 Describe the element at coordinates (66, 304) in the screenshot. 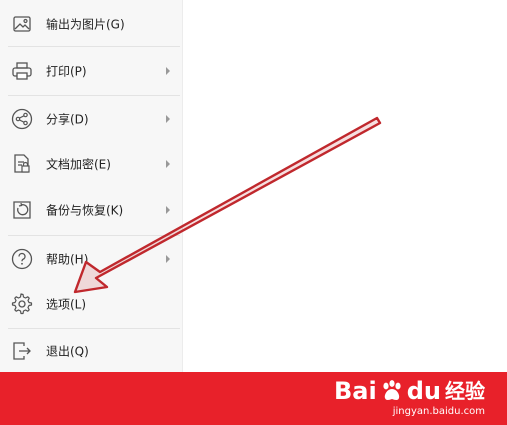

I see `menu-item-label: 选项(L)` at that location.